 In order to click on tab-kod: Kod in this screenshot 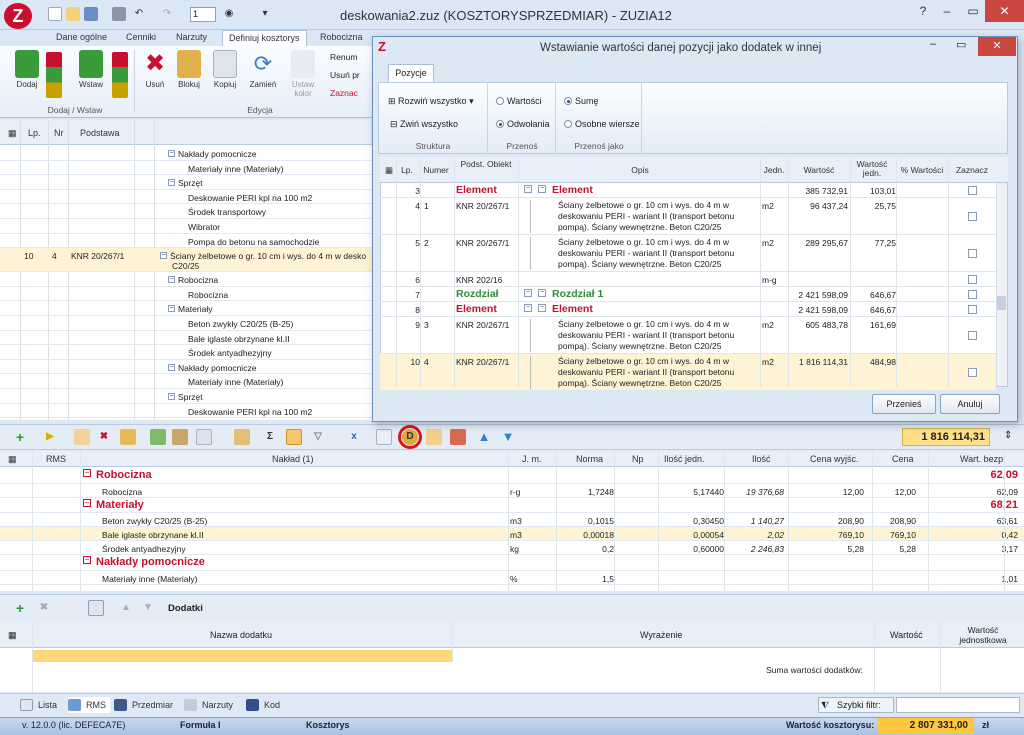, I will do `click(263, 705)`.